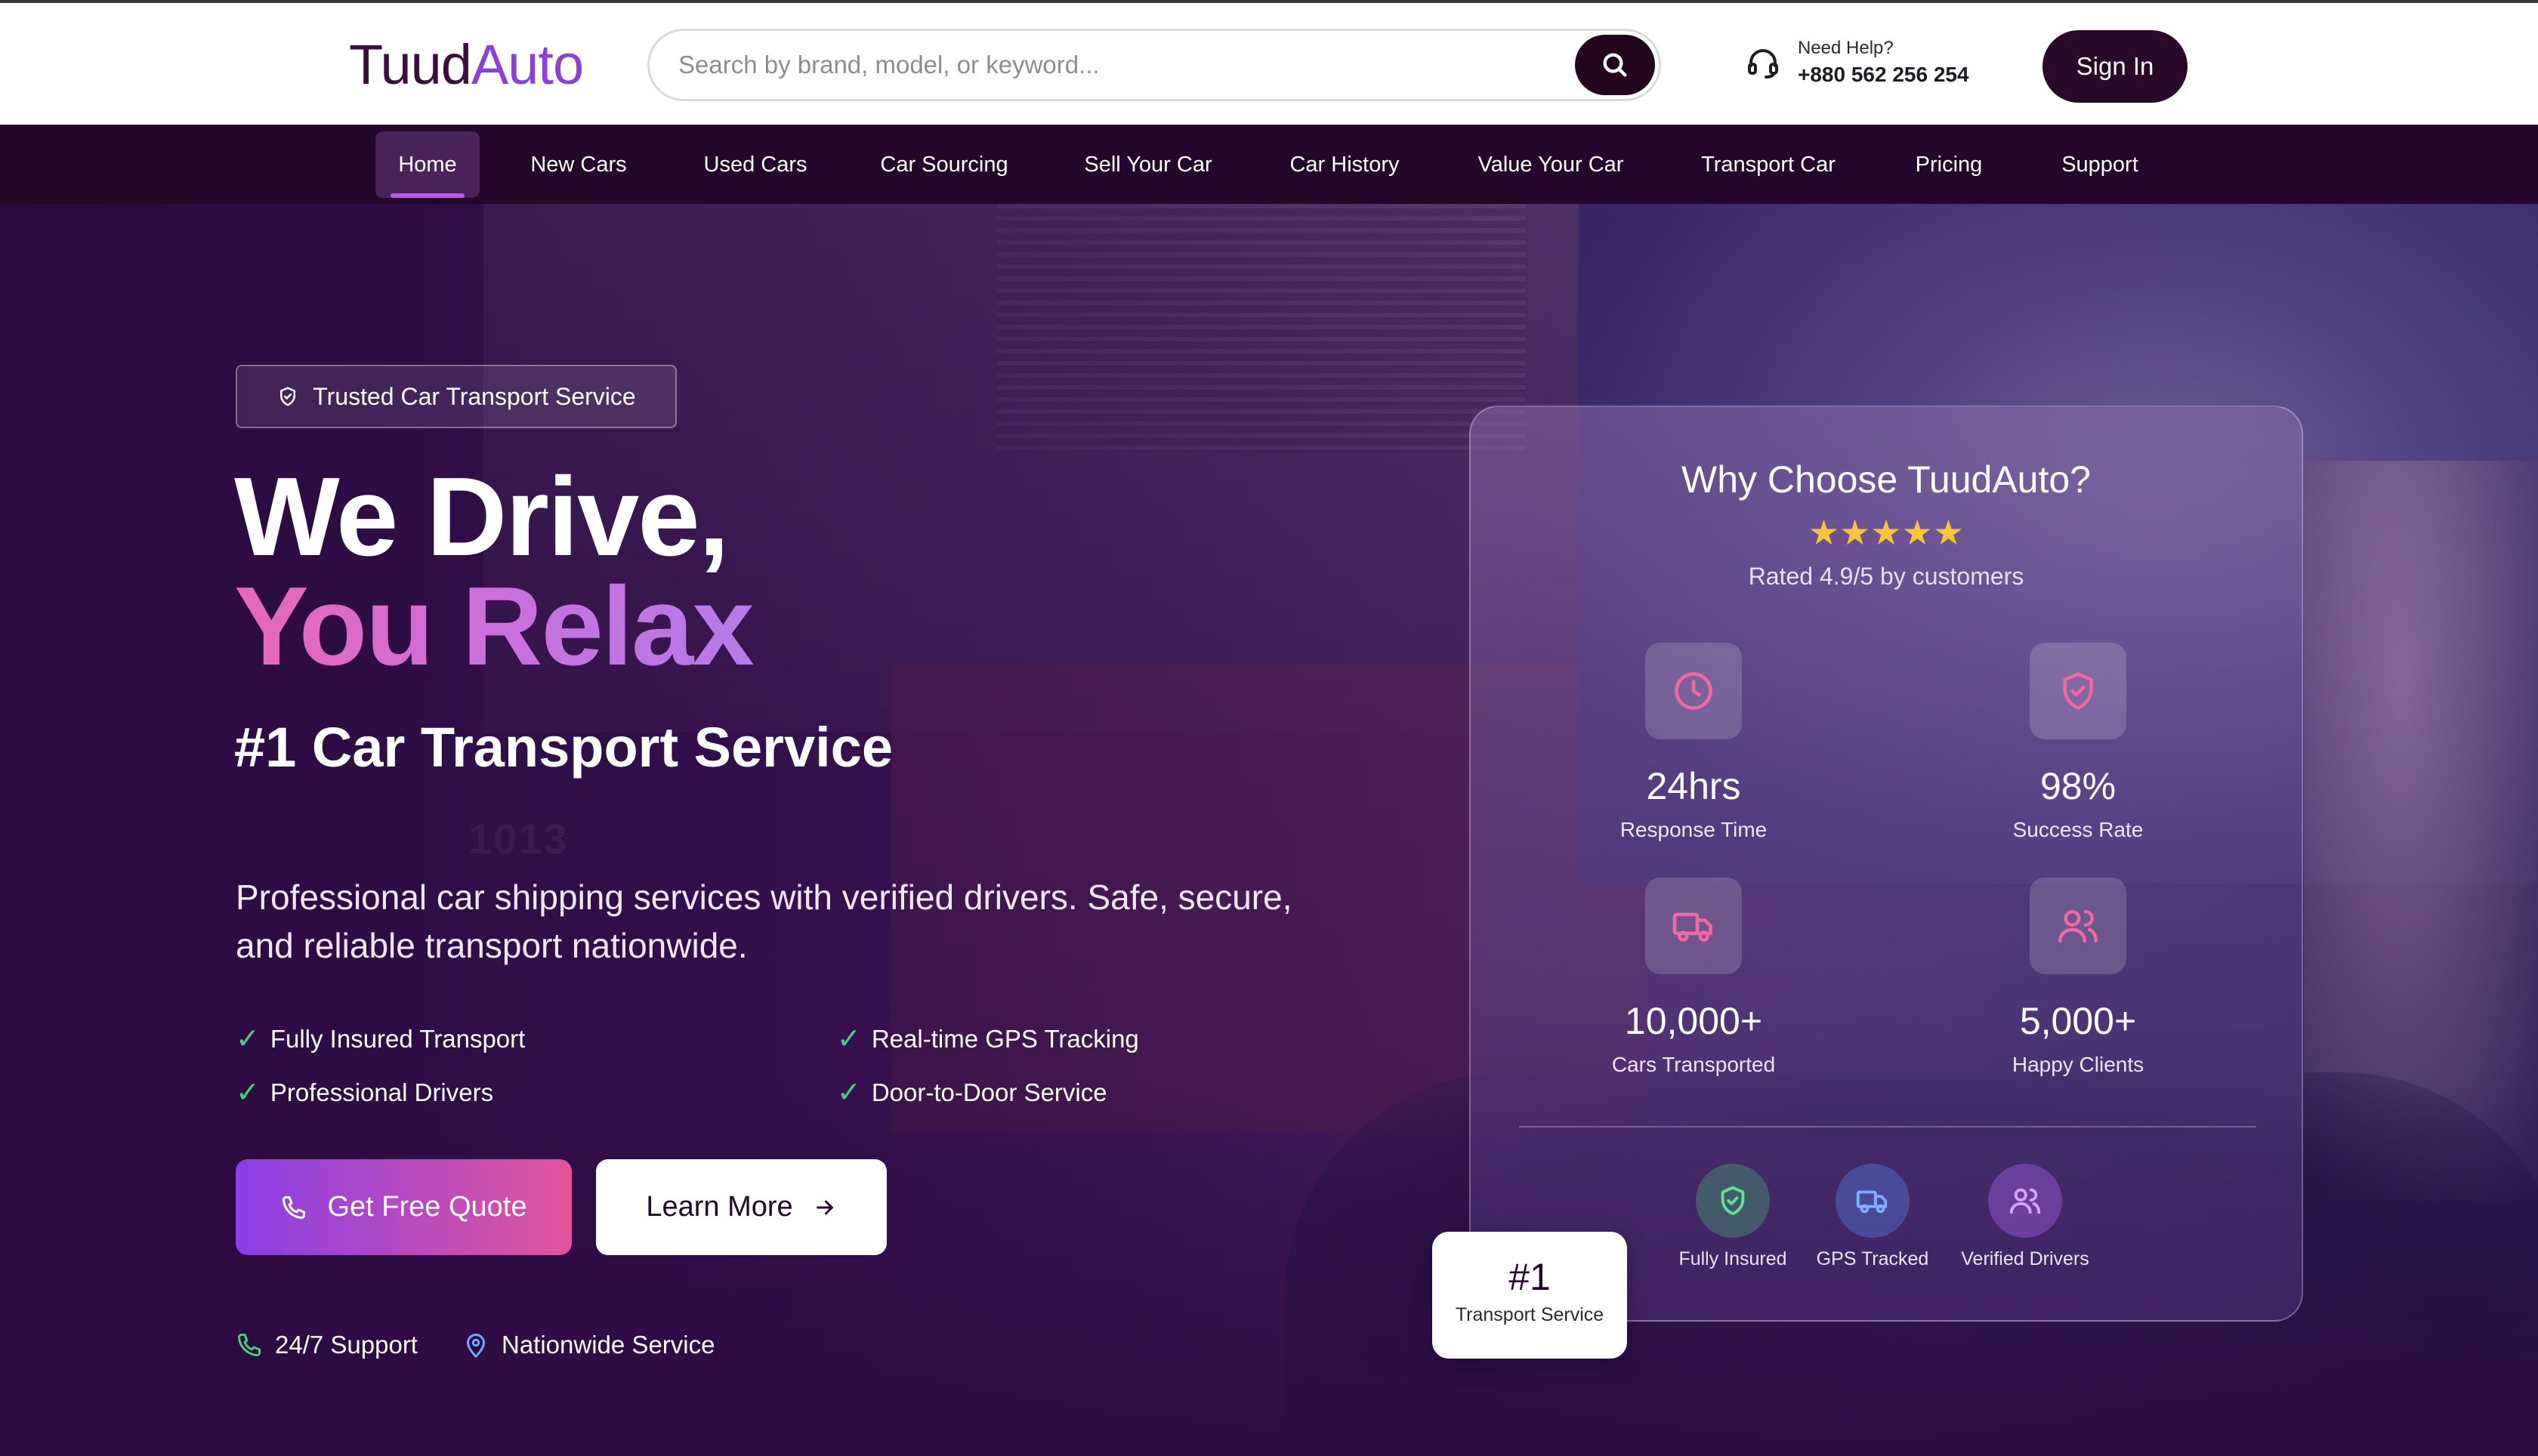 This screenshot has width=2538, height=1456. Describe the element at coordinates (1883, 74) in the screenshot. I see `help-phone: +880 562 256 254` at that location.